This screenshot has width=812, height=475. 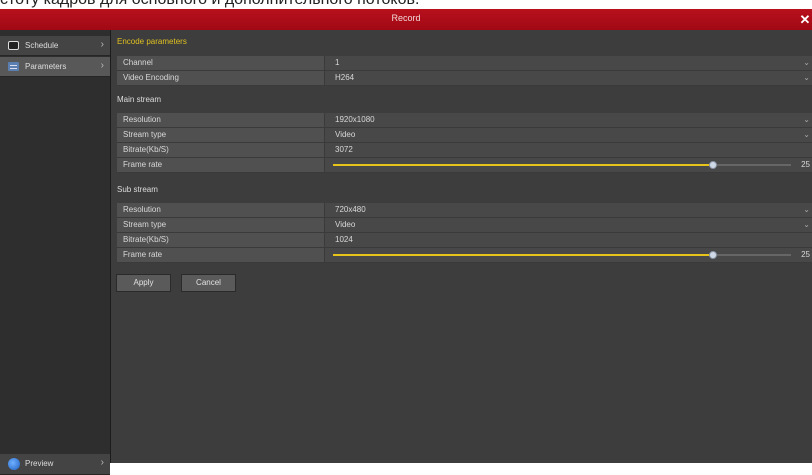 I want to click on main-resolution-value: 1920x1080, so click(x=355, y=119).